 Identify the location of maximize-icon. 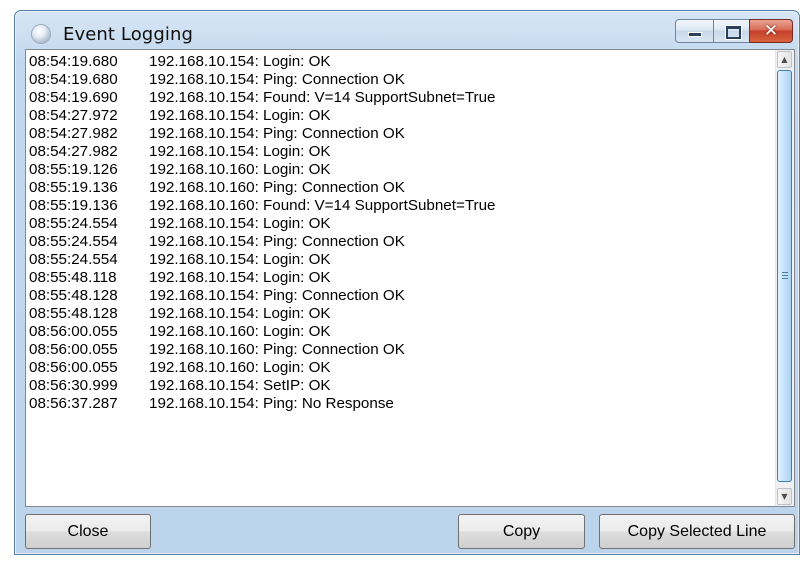
(733, 32).